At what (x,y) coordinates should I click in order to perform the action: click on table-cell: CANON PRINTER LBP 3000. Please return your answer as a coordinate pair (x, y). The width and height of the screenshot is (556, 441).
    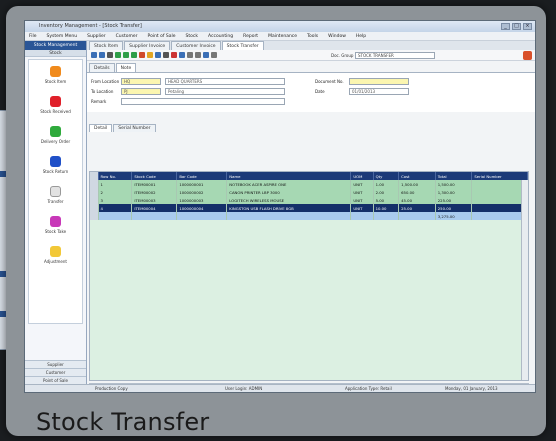
    Looking at the image, I should click on (289, 192).